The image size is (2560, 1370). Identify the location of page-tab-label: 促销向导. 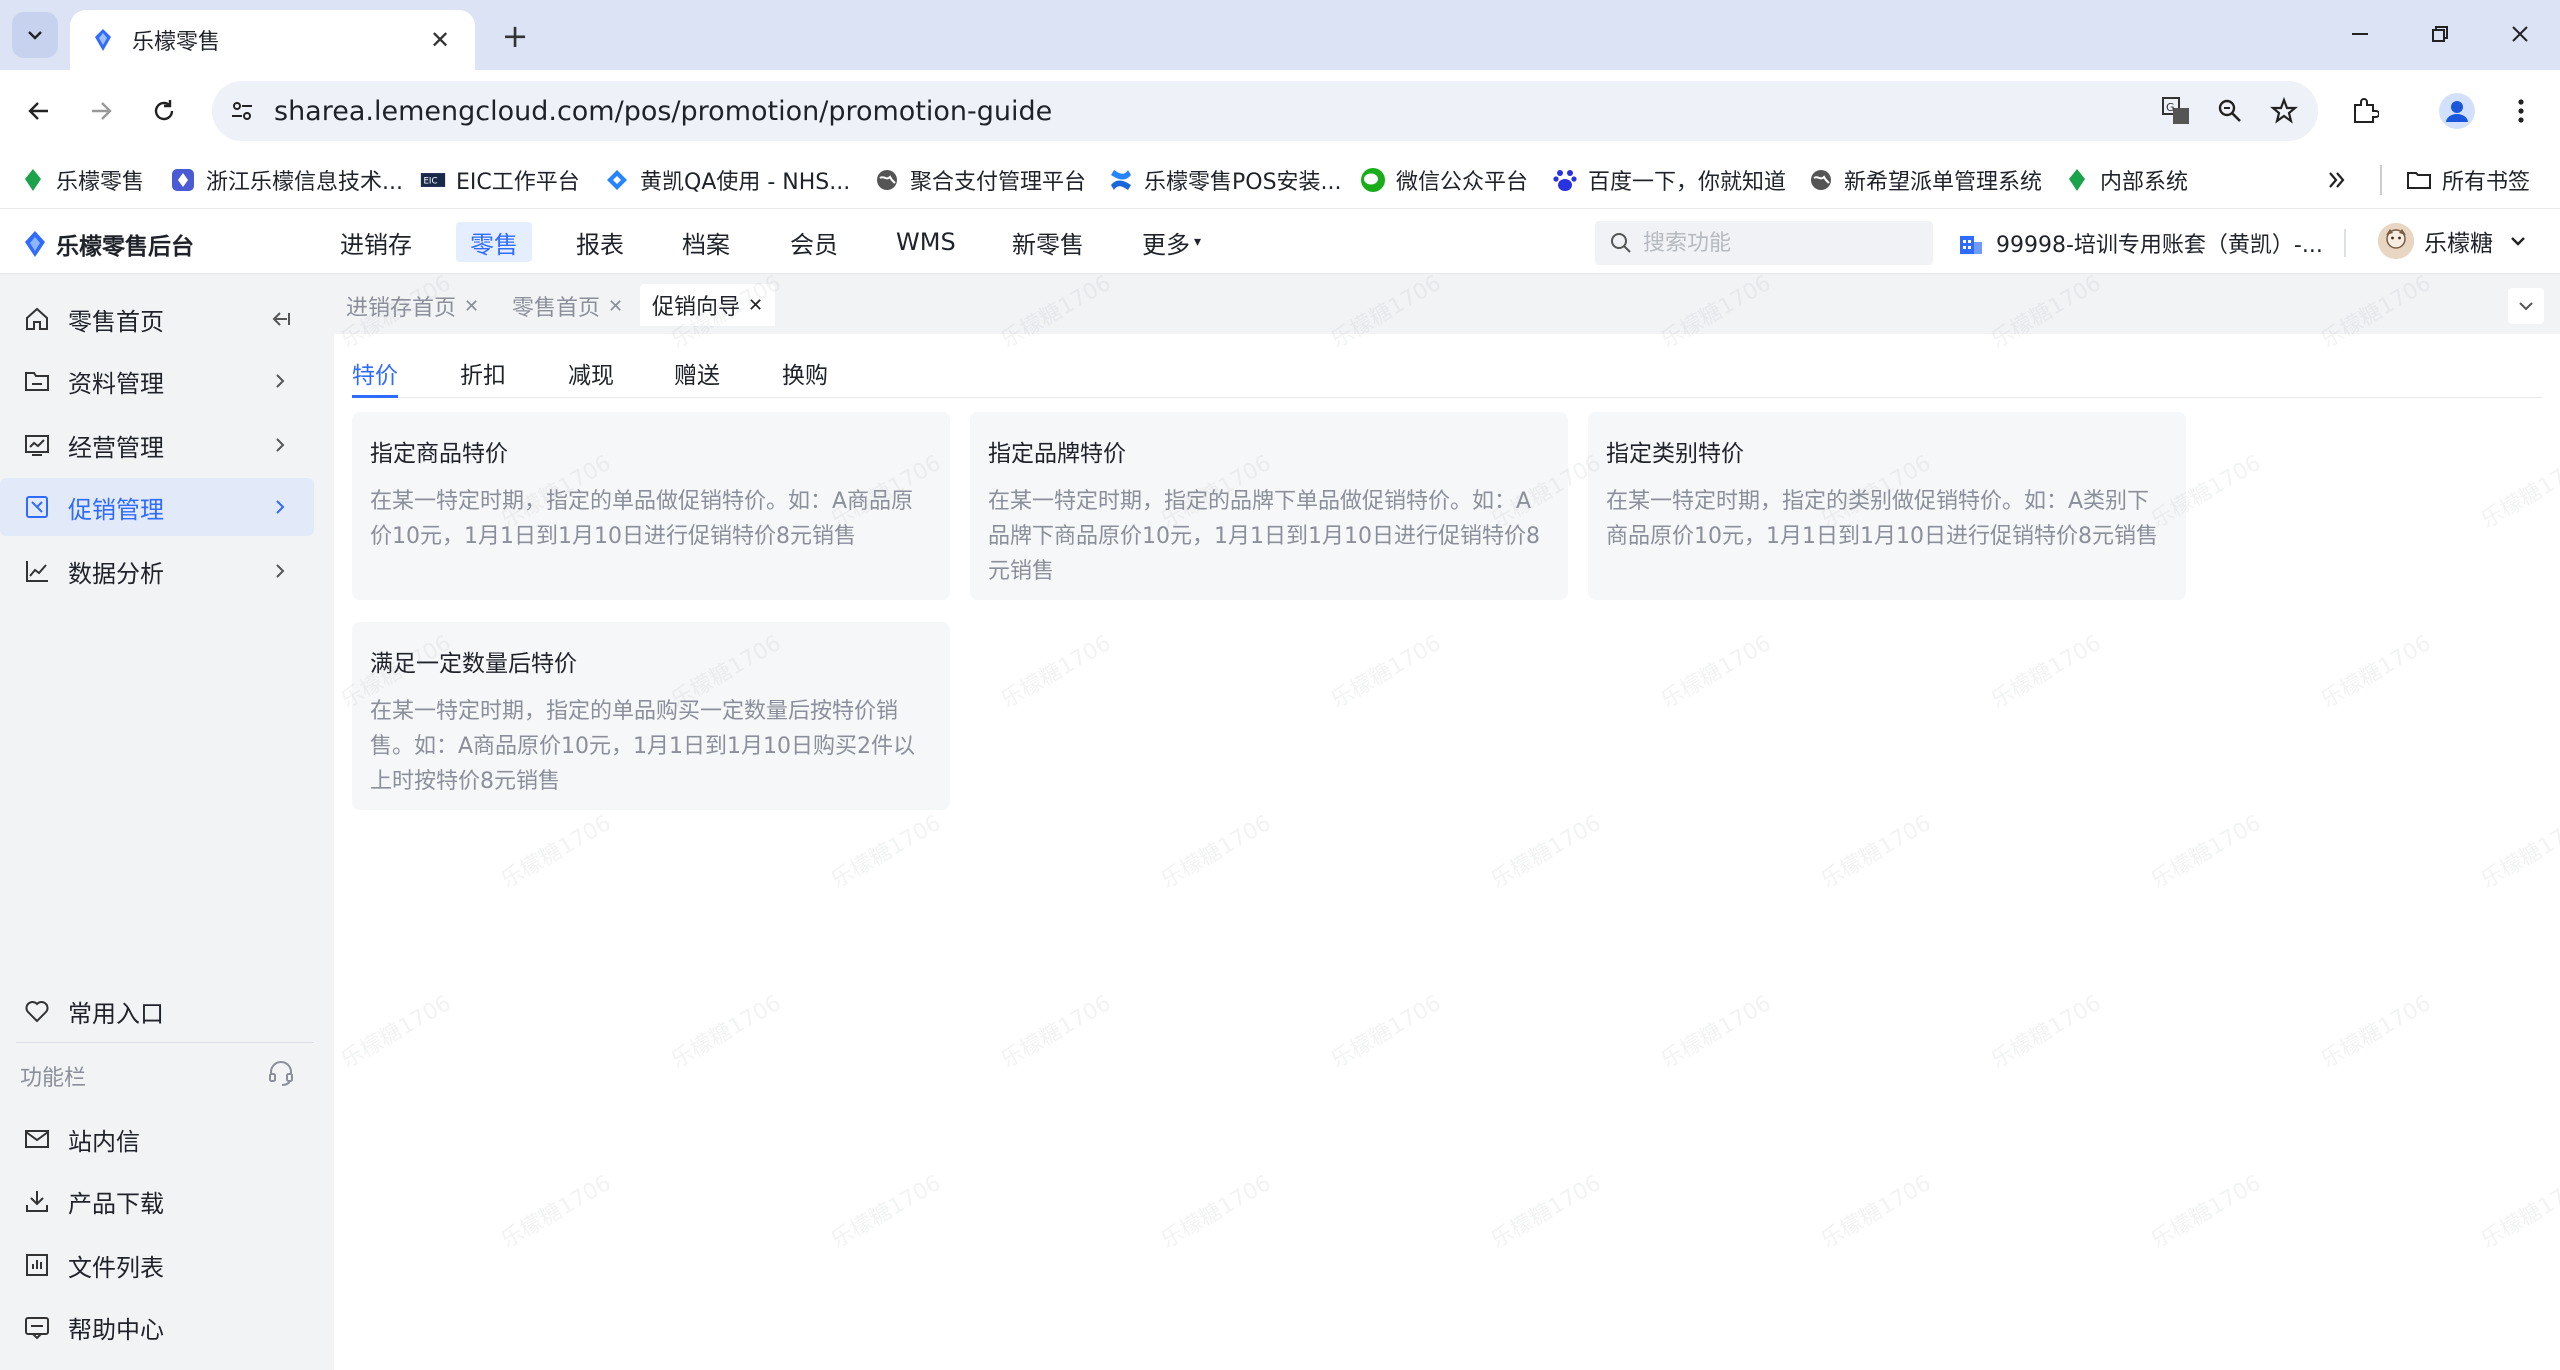
(696, 307).